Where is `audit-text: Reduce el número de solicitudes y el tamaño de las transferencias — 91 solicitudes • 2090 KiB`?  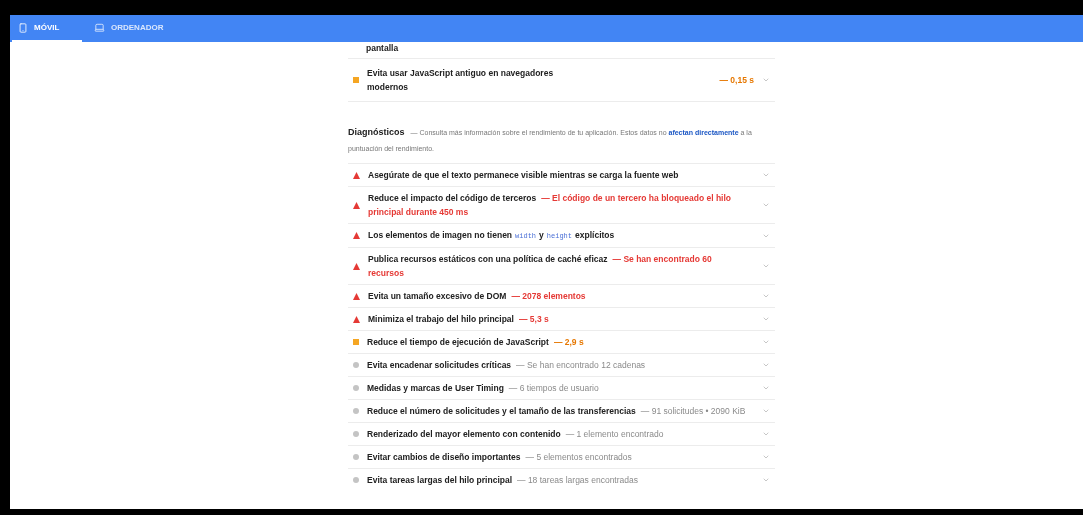 audit-text: Reduce el número de solicitudes y el tamaño de las transferencias — 91 solicitudes • 2090 KiB is located at coordinates (556, 411).